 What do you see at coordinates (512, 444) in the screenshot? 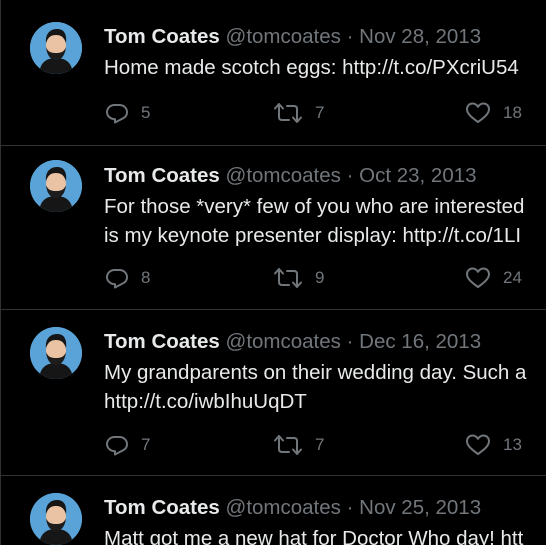
I see `like-count: 13` at bounding box center [512, 444].